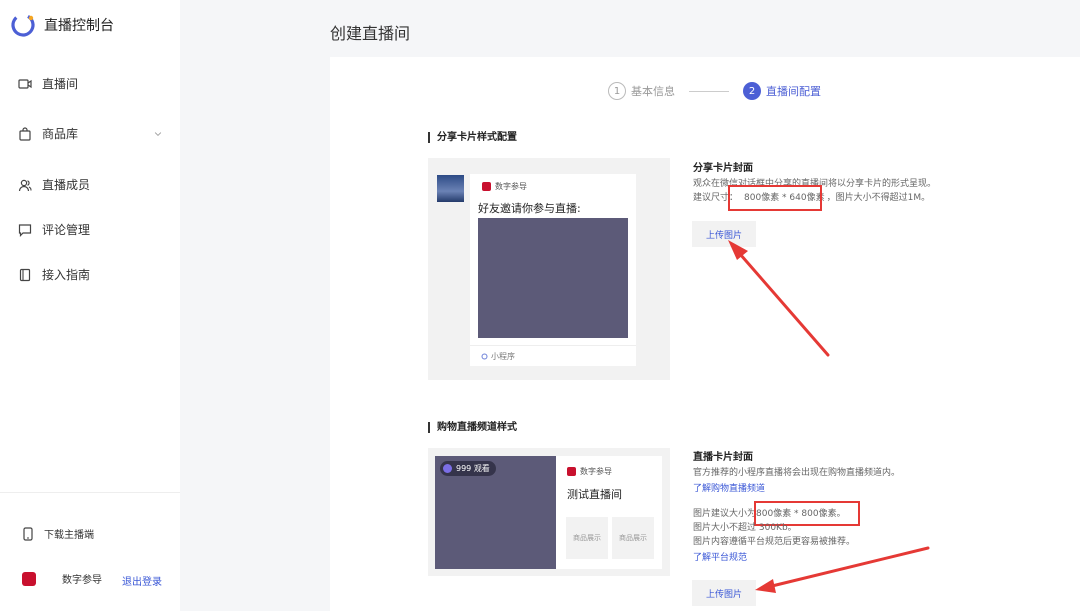 The image size is (1080, 611). Describe the element at coordinates (729, 487) in the screenshot. I see `learn-shopping-channel-link: 了解购物直播频道` at that location.